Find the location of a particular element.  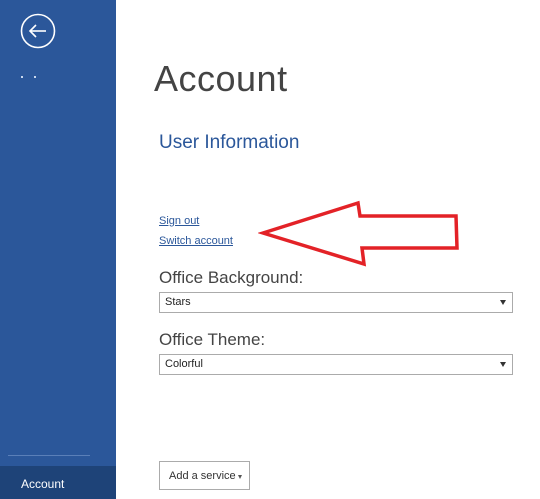

back-button is located at coordinates (38, 31).